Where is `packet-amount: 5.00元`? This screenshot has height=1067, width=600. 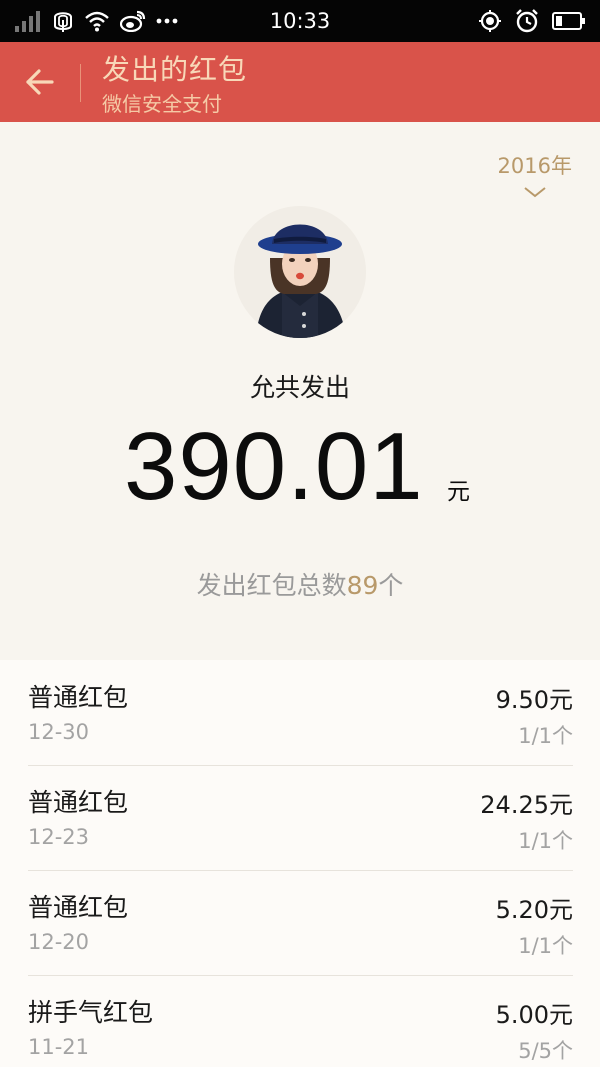
packet-amount: 5.00元 is located at coordinates (534, 1015).